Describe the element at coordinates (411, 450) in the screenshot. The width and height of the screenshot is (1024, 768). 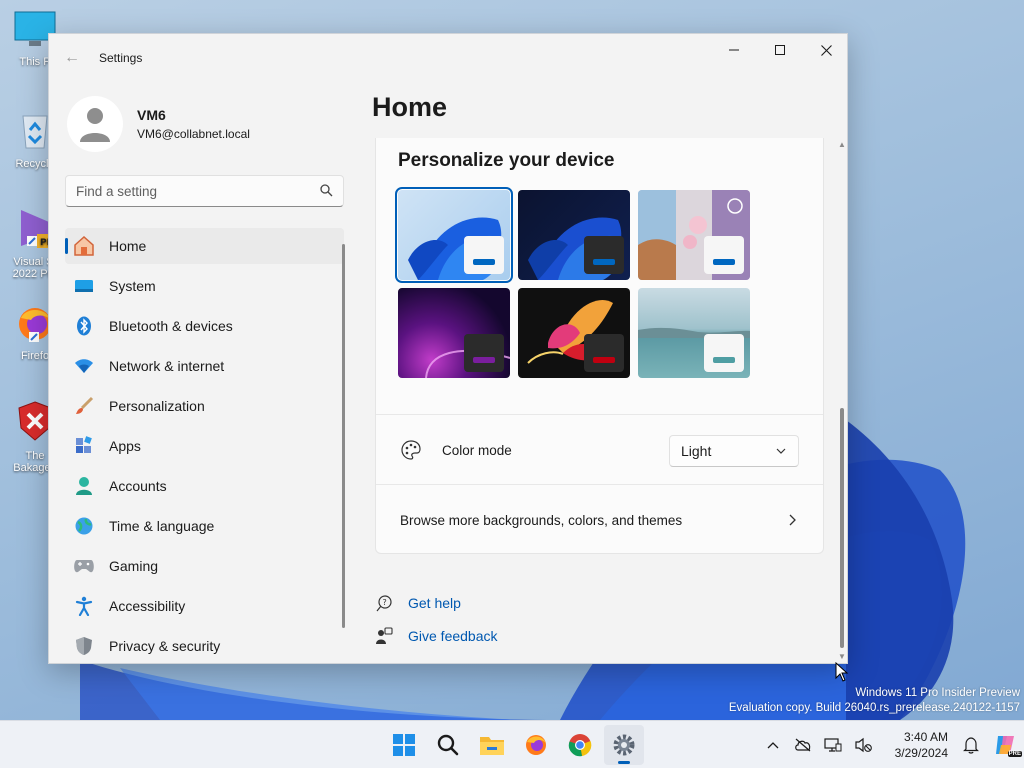
I see `palette-icon` at that location.